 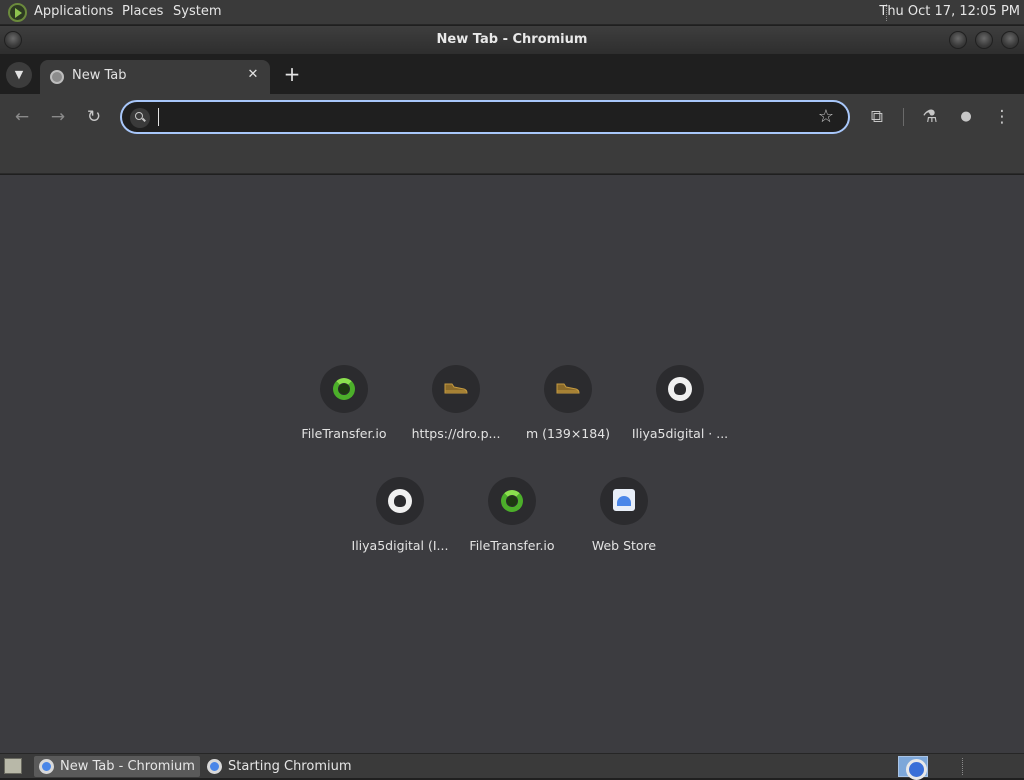 I want to click on tray-chromium-icon, so click(x=913, y=768).